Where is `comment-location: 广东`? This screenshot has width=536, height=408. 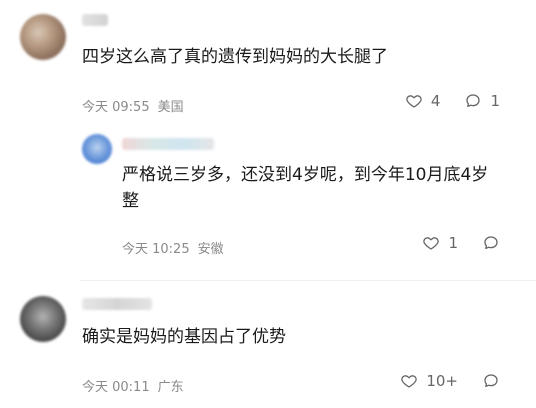
comment-location: 广东 is located at coordinates (170, 387).